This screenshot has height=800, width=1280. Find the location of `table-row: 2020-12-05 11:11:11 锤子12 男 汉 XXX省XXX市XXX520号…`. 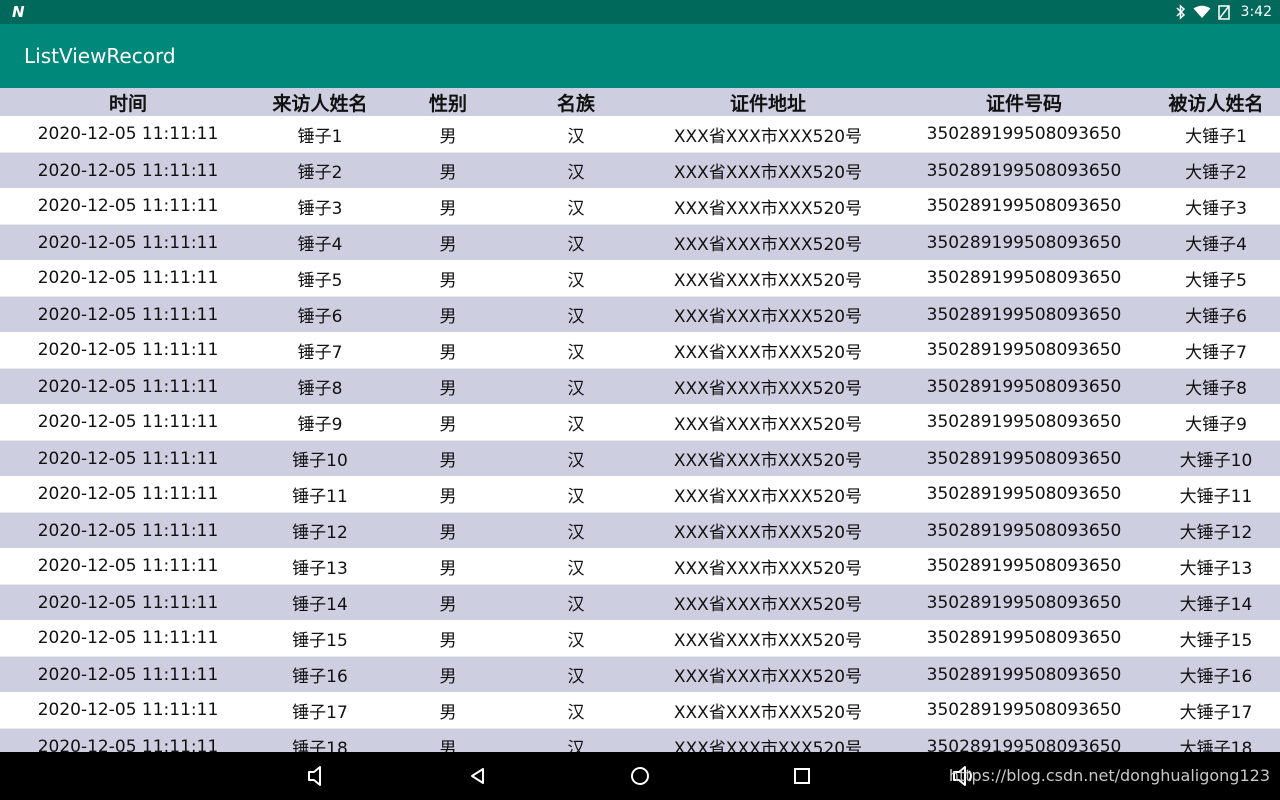

table-row: 2020-12-05 11:11:11 锤子12 男 汉 XXX省XXX市XXX520号… is located at coordinates (640, 530).